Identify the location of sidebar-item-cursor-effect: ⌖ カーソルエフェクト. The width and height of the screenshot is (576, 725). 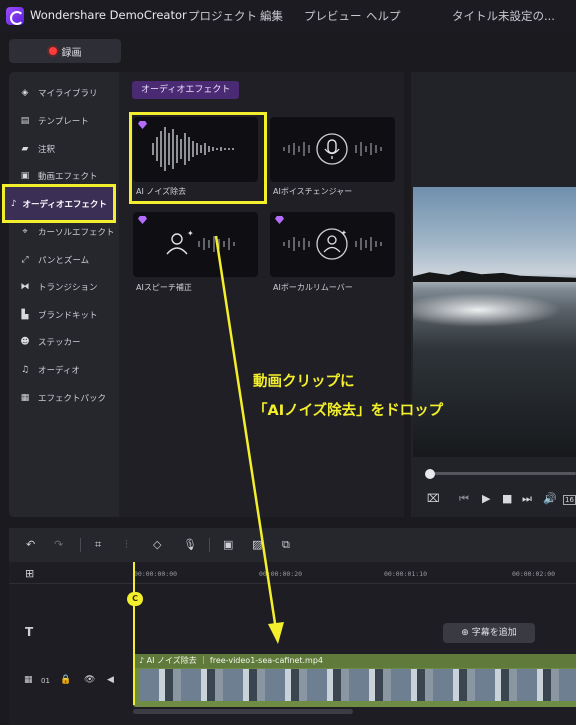
(64, 232).